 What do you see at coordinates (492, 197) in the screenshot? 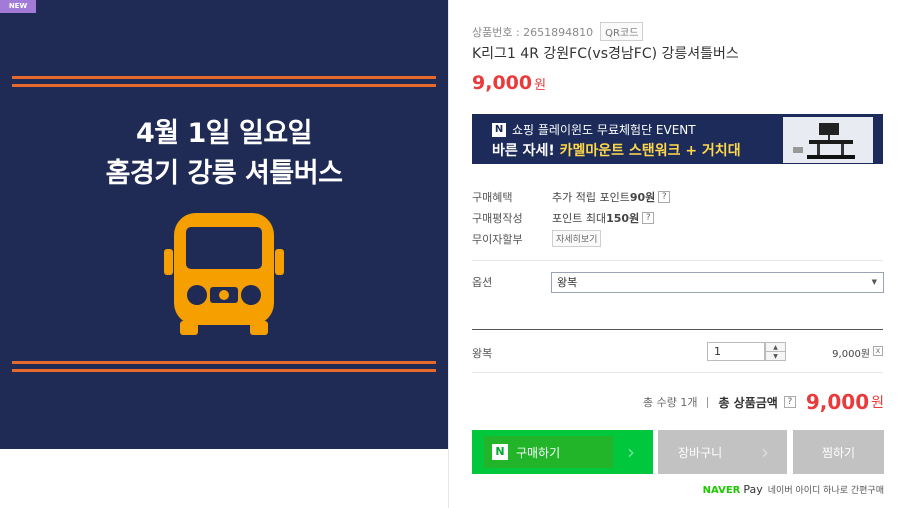
I see `benefit-label: 구매혜택` at bounding box center [492, 197].